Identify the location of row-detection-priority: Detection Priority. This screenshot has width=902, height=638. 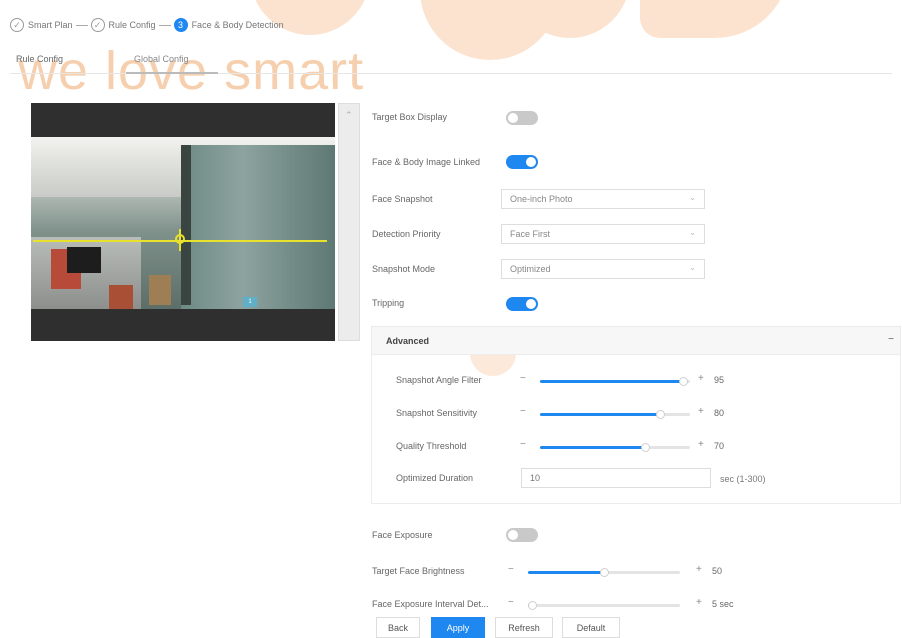
(406, 234).